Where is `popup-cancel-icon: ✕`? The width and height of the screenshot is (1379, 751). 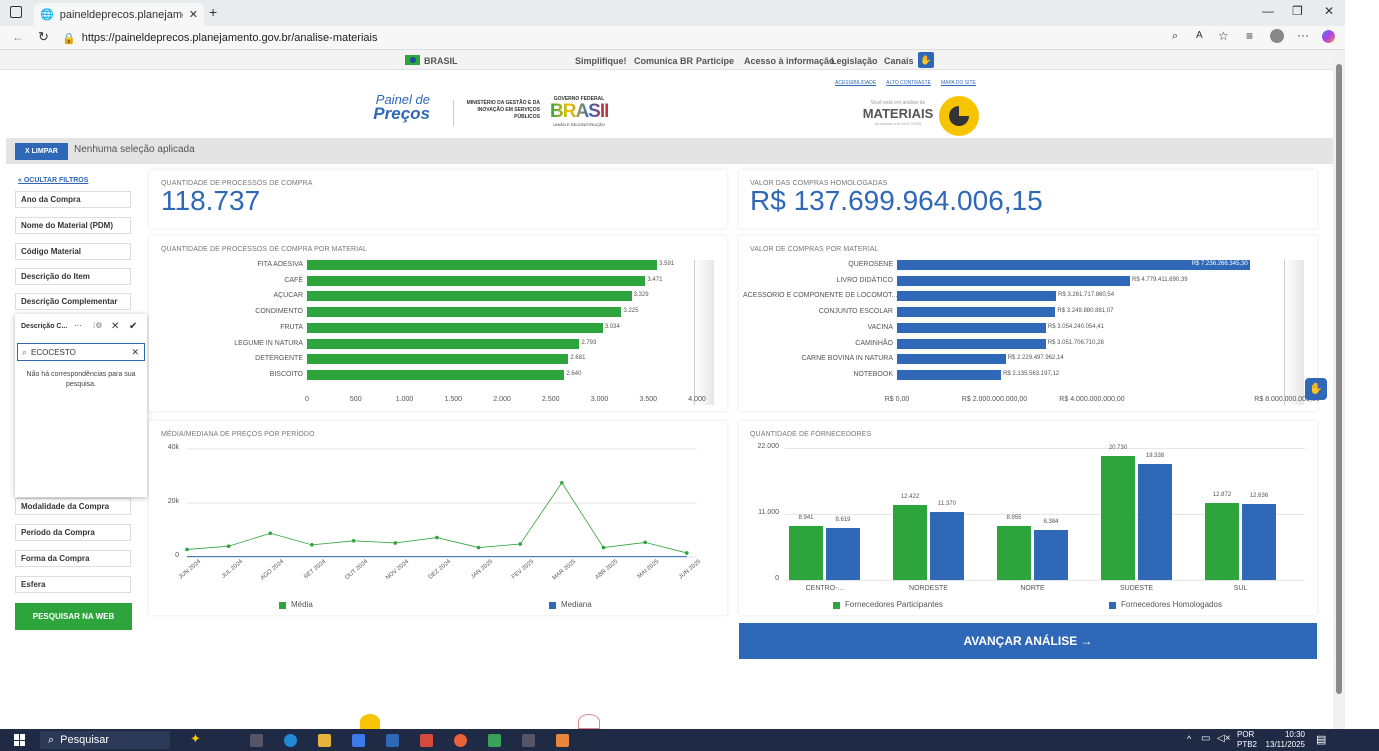 popup-cancel-icon: ✕ is located at coordinates (115, 326).